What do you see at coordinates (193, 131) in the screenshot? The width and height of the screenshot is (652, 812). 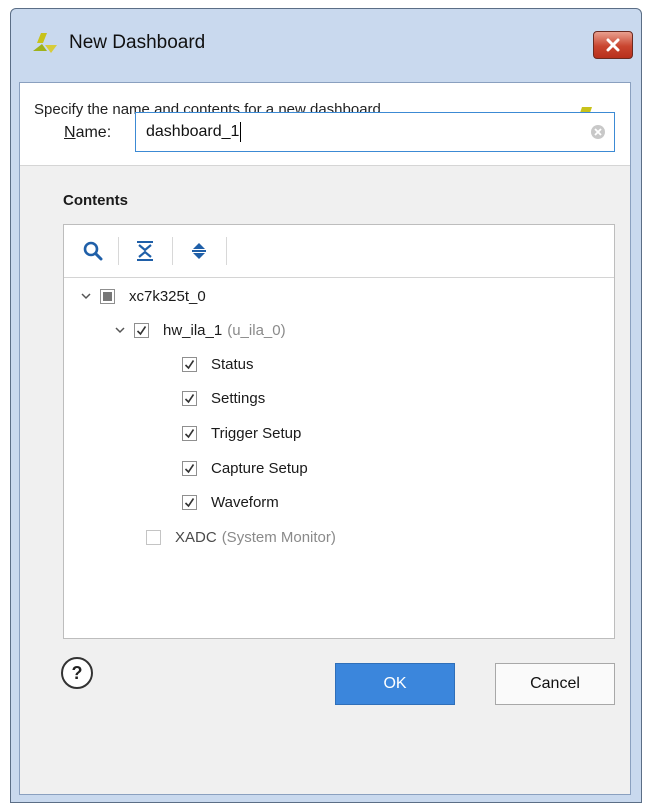 I see `name-input-value: dashboard_1` at bounding box center [193, 131].